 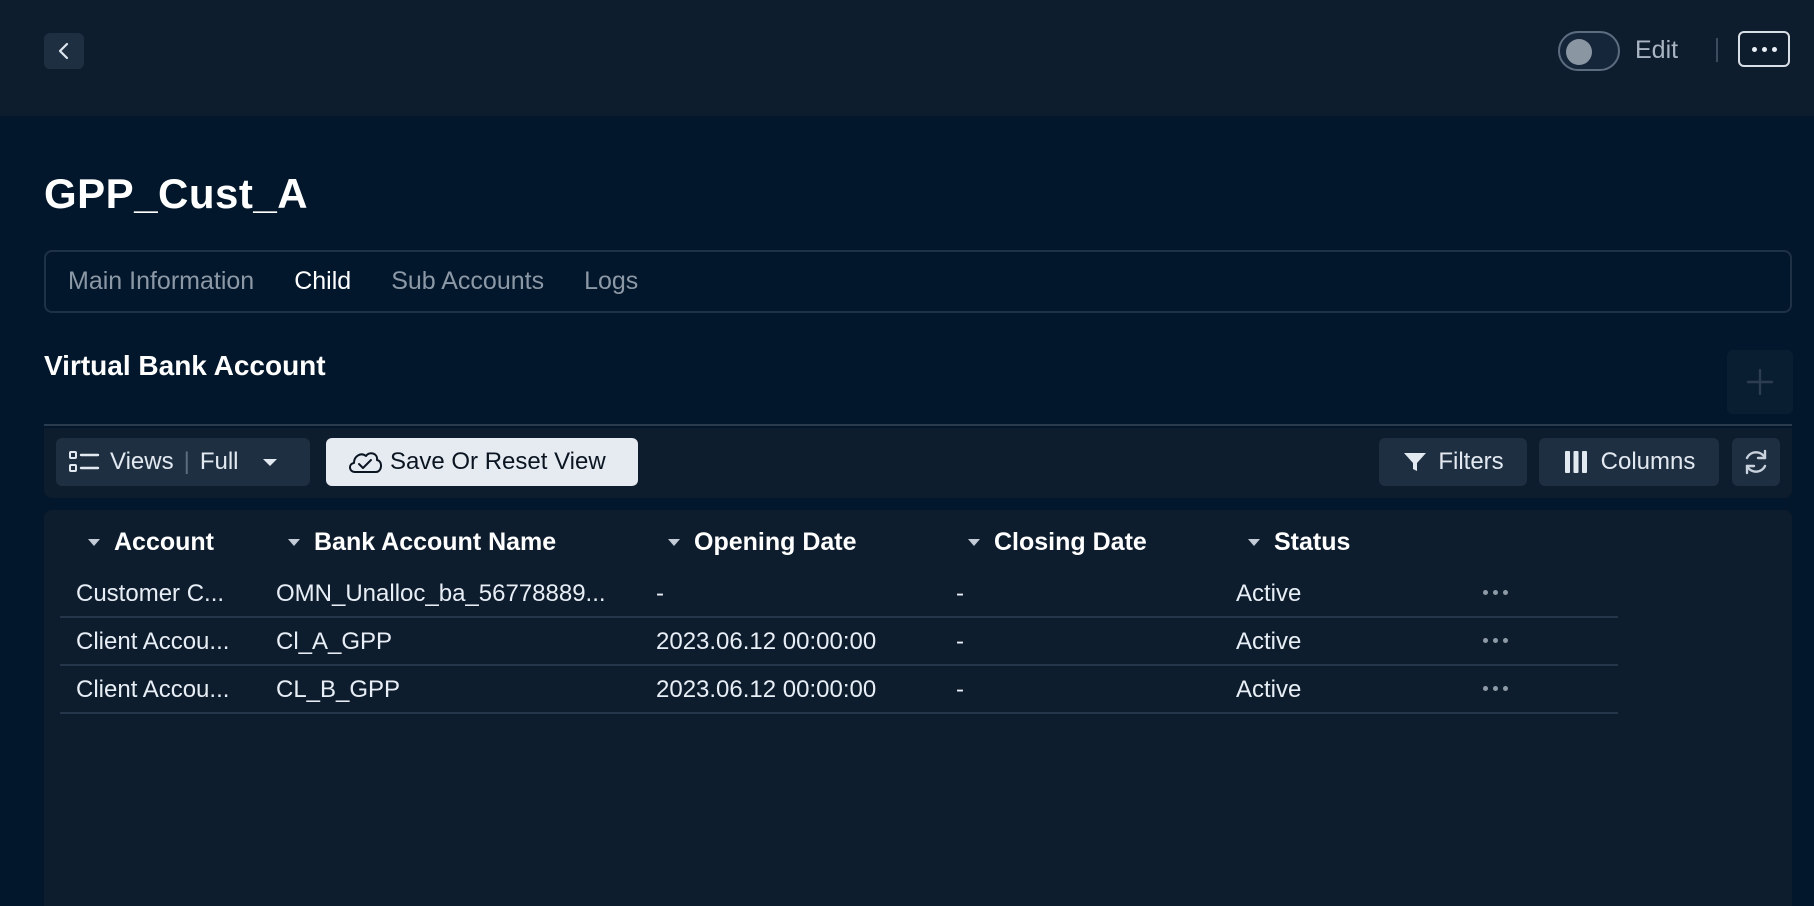 I want to click on column-header-closing-date: Closing Date, so click(x=1057, y=542).